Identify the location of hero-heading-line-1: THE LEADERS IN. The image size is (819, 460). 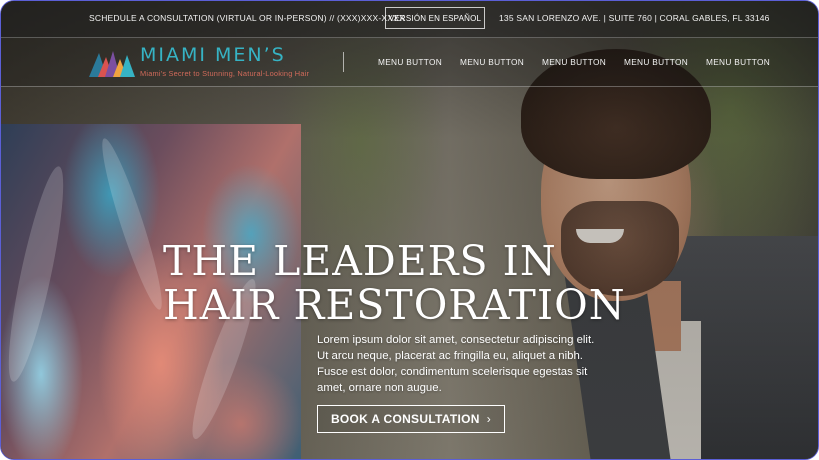
(360, 261).